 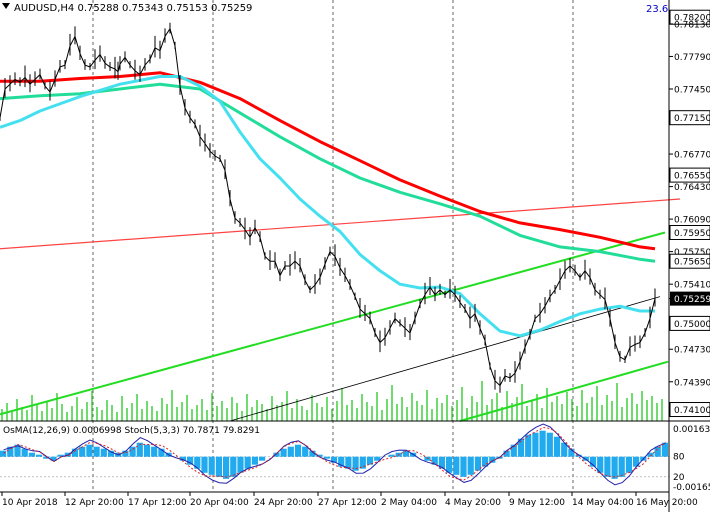 What do you see at coordinates (473, 503) in the screenshot?
I see `time-tick-label: 4 May 20:00` at bounding box center [473, 503].